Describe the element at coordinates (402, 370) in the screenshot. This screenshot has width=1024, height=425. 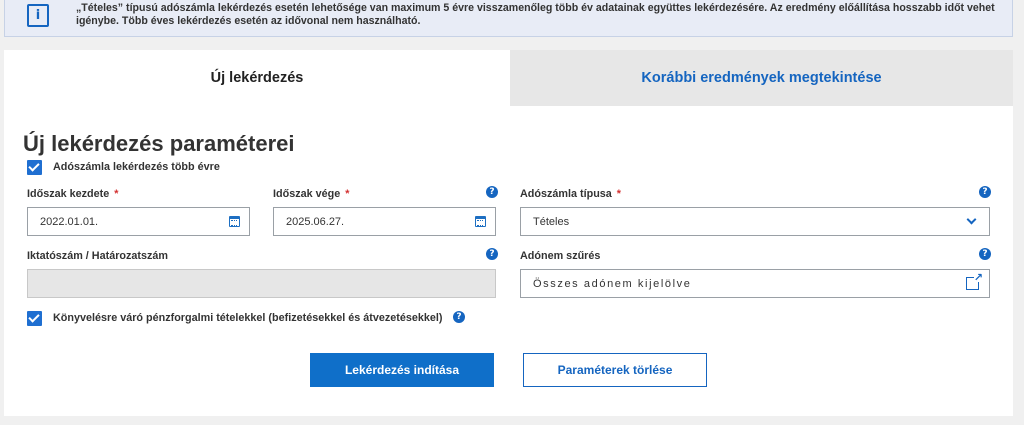
I see `submit-query-button: Lekérdezés indítása` at that location.